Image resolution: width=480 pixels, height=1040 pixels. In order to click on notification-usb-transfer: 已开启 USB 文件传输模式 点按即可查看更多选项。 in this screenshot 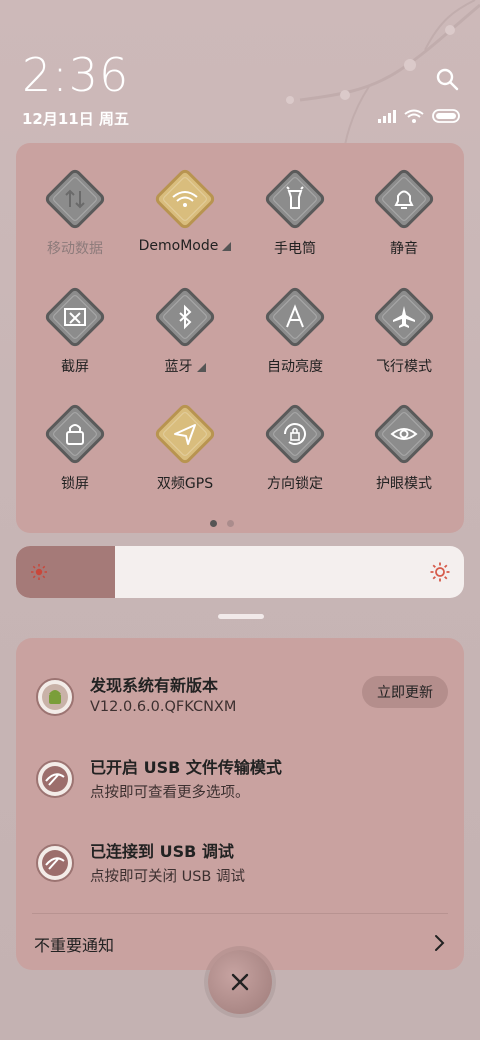, I will do `click(240, 785)`.